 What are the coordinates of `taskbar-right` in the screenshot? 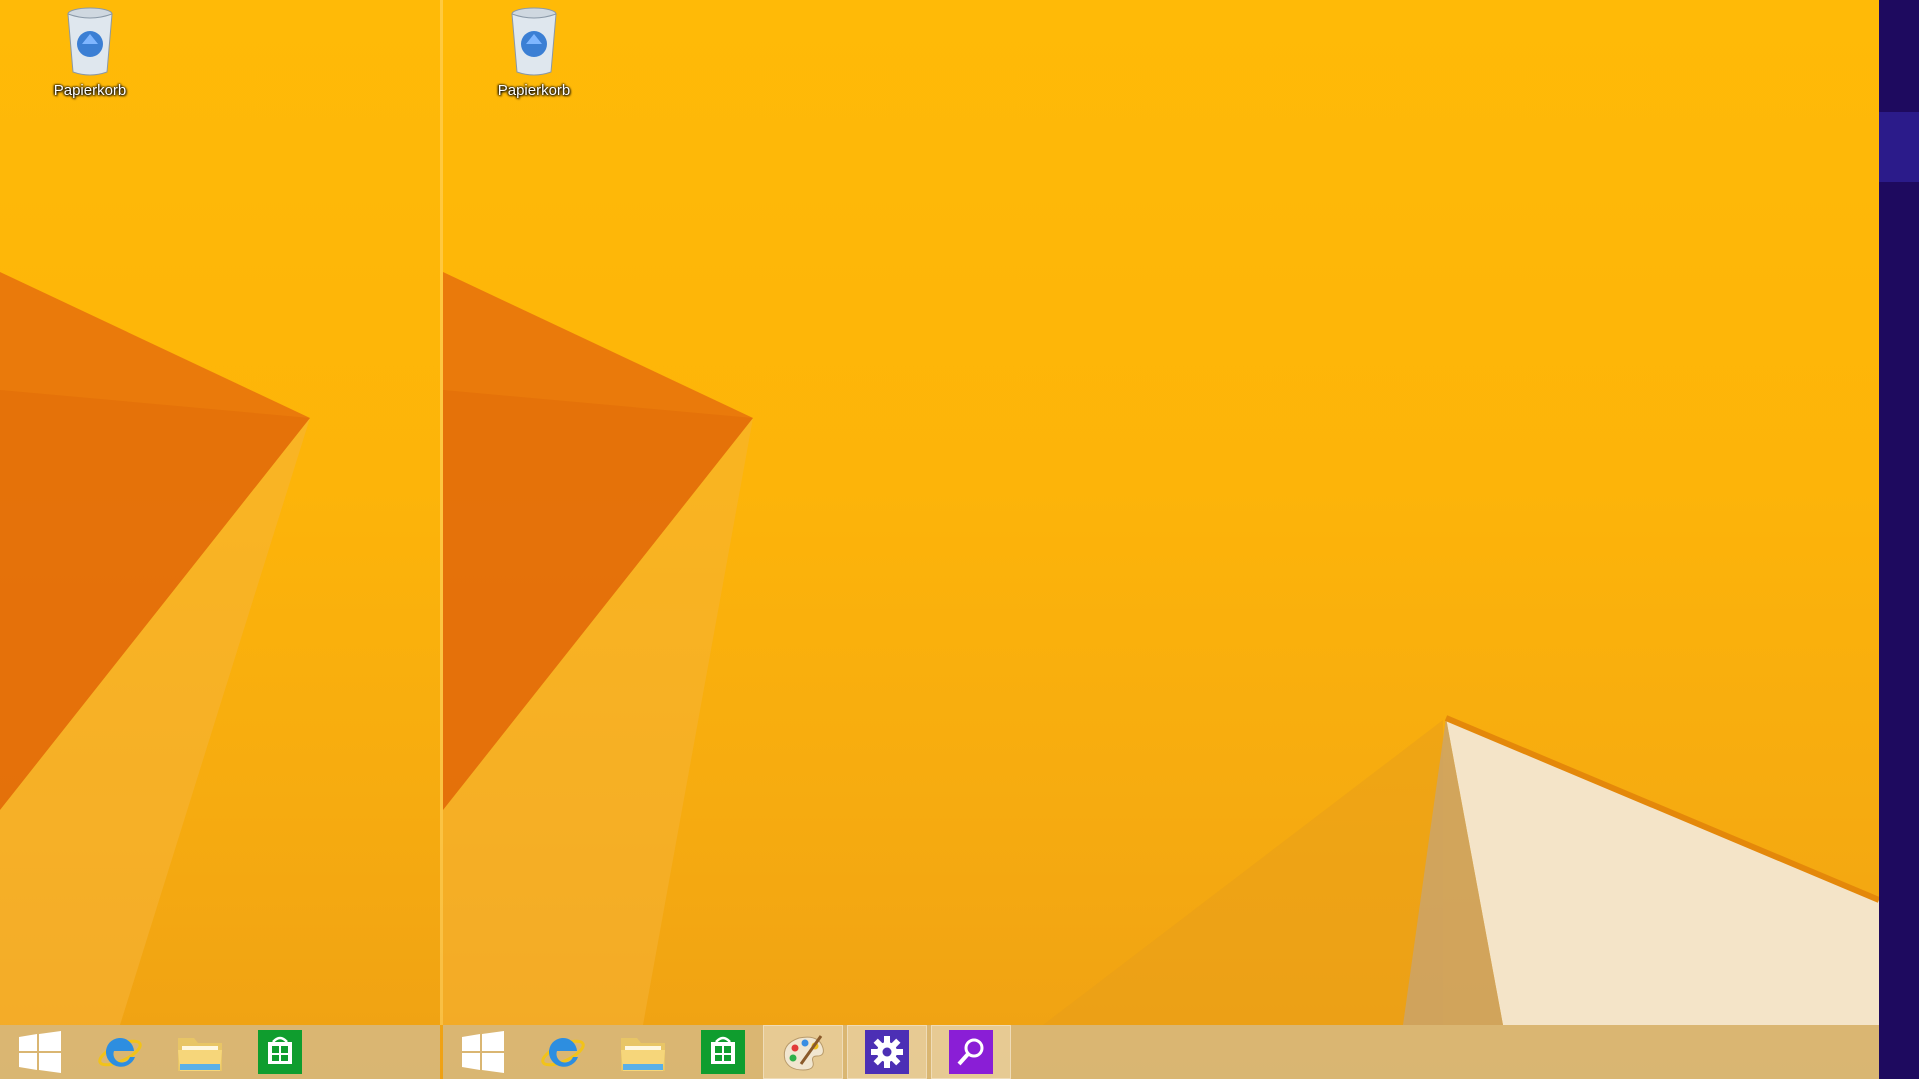 It's located at (1161, 1052).